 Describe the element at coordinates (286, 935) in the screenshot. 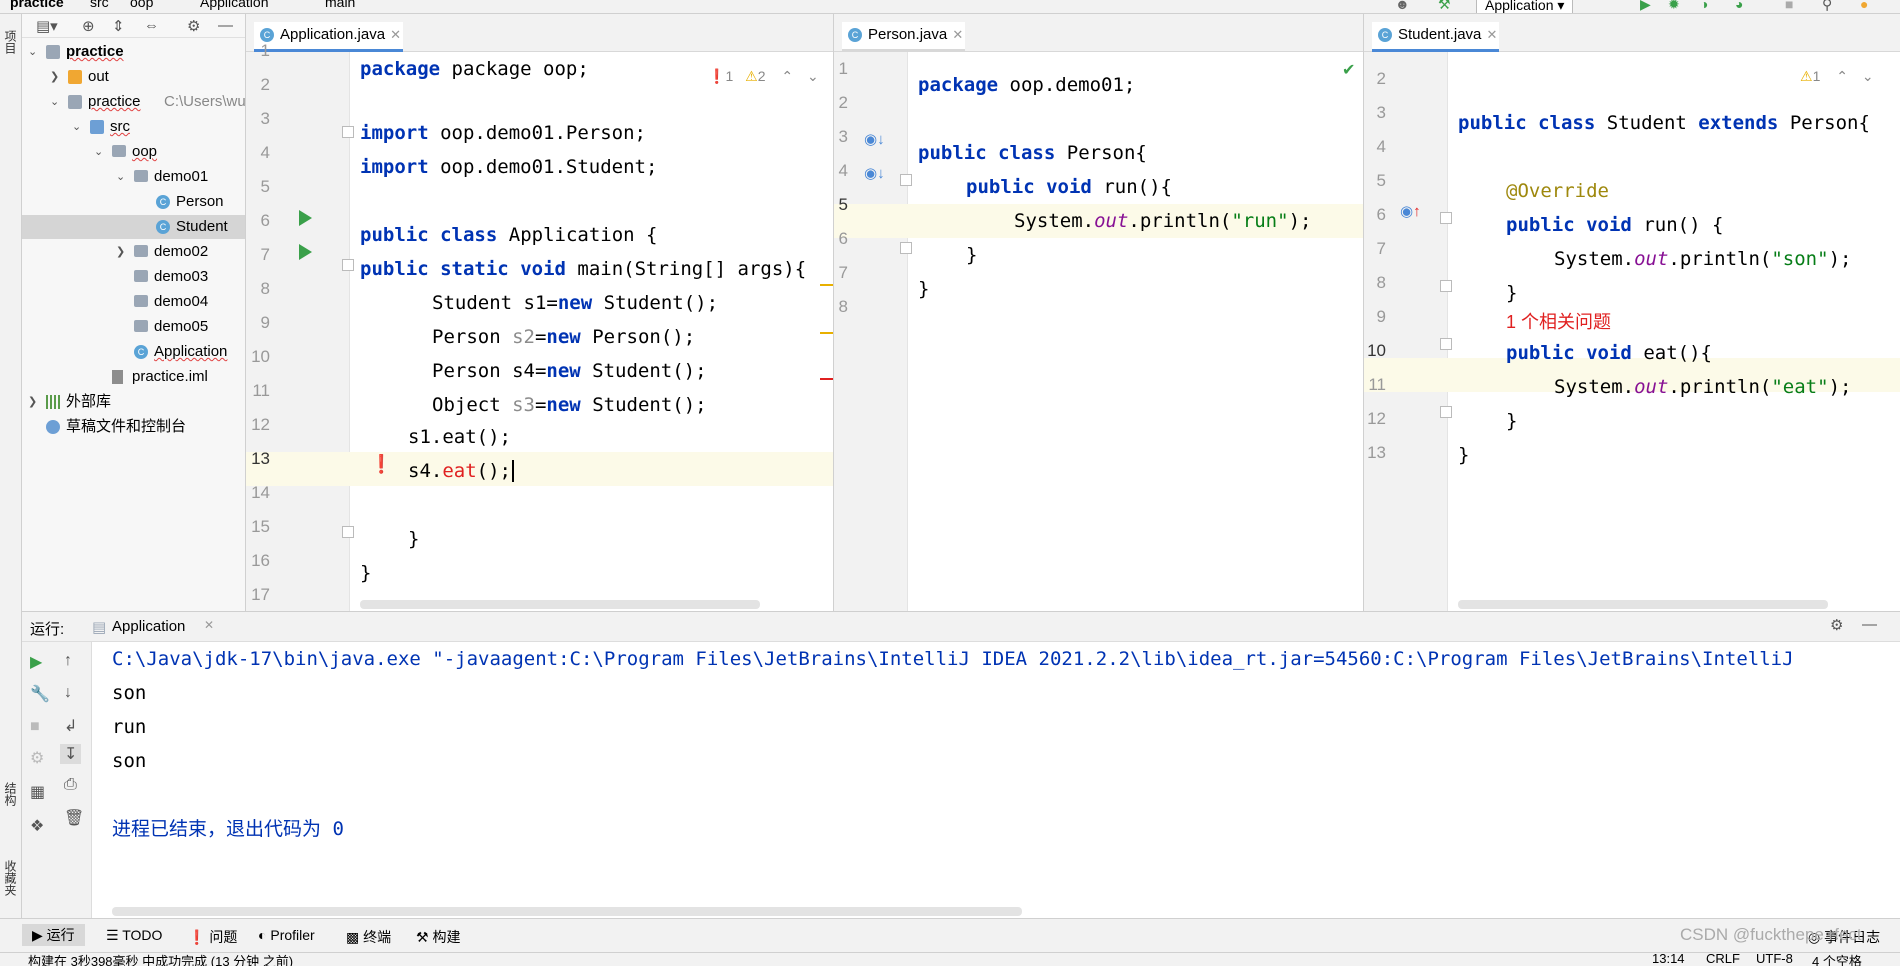

I see `tool-profiler-button: ◐ Profiler` at that location.